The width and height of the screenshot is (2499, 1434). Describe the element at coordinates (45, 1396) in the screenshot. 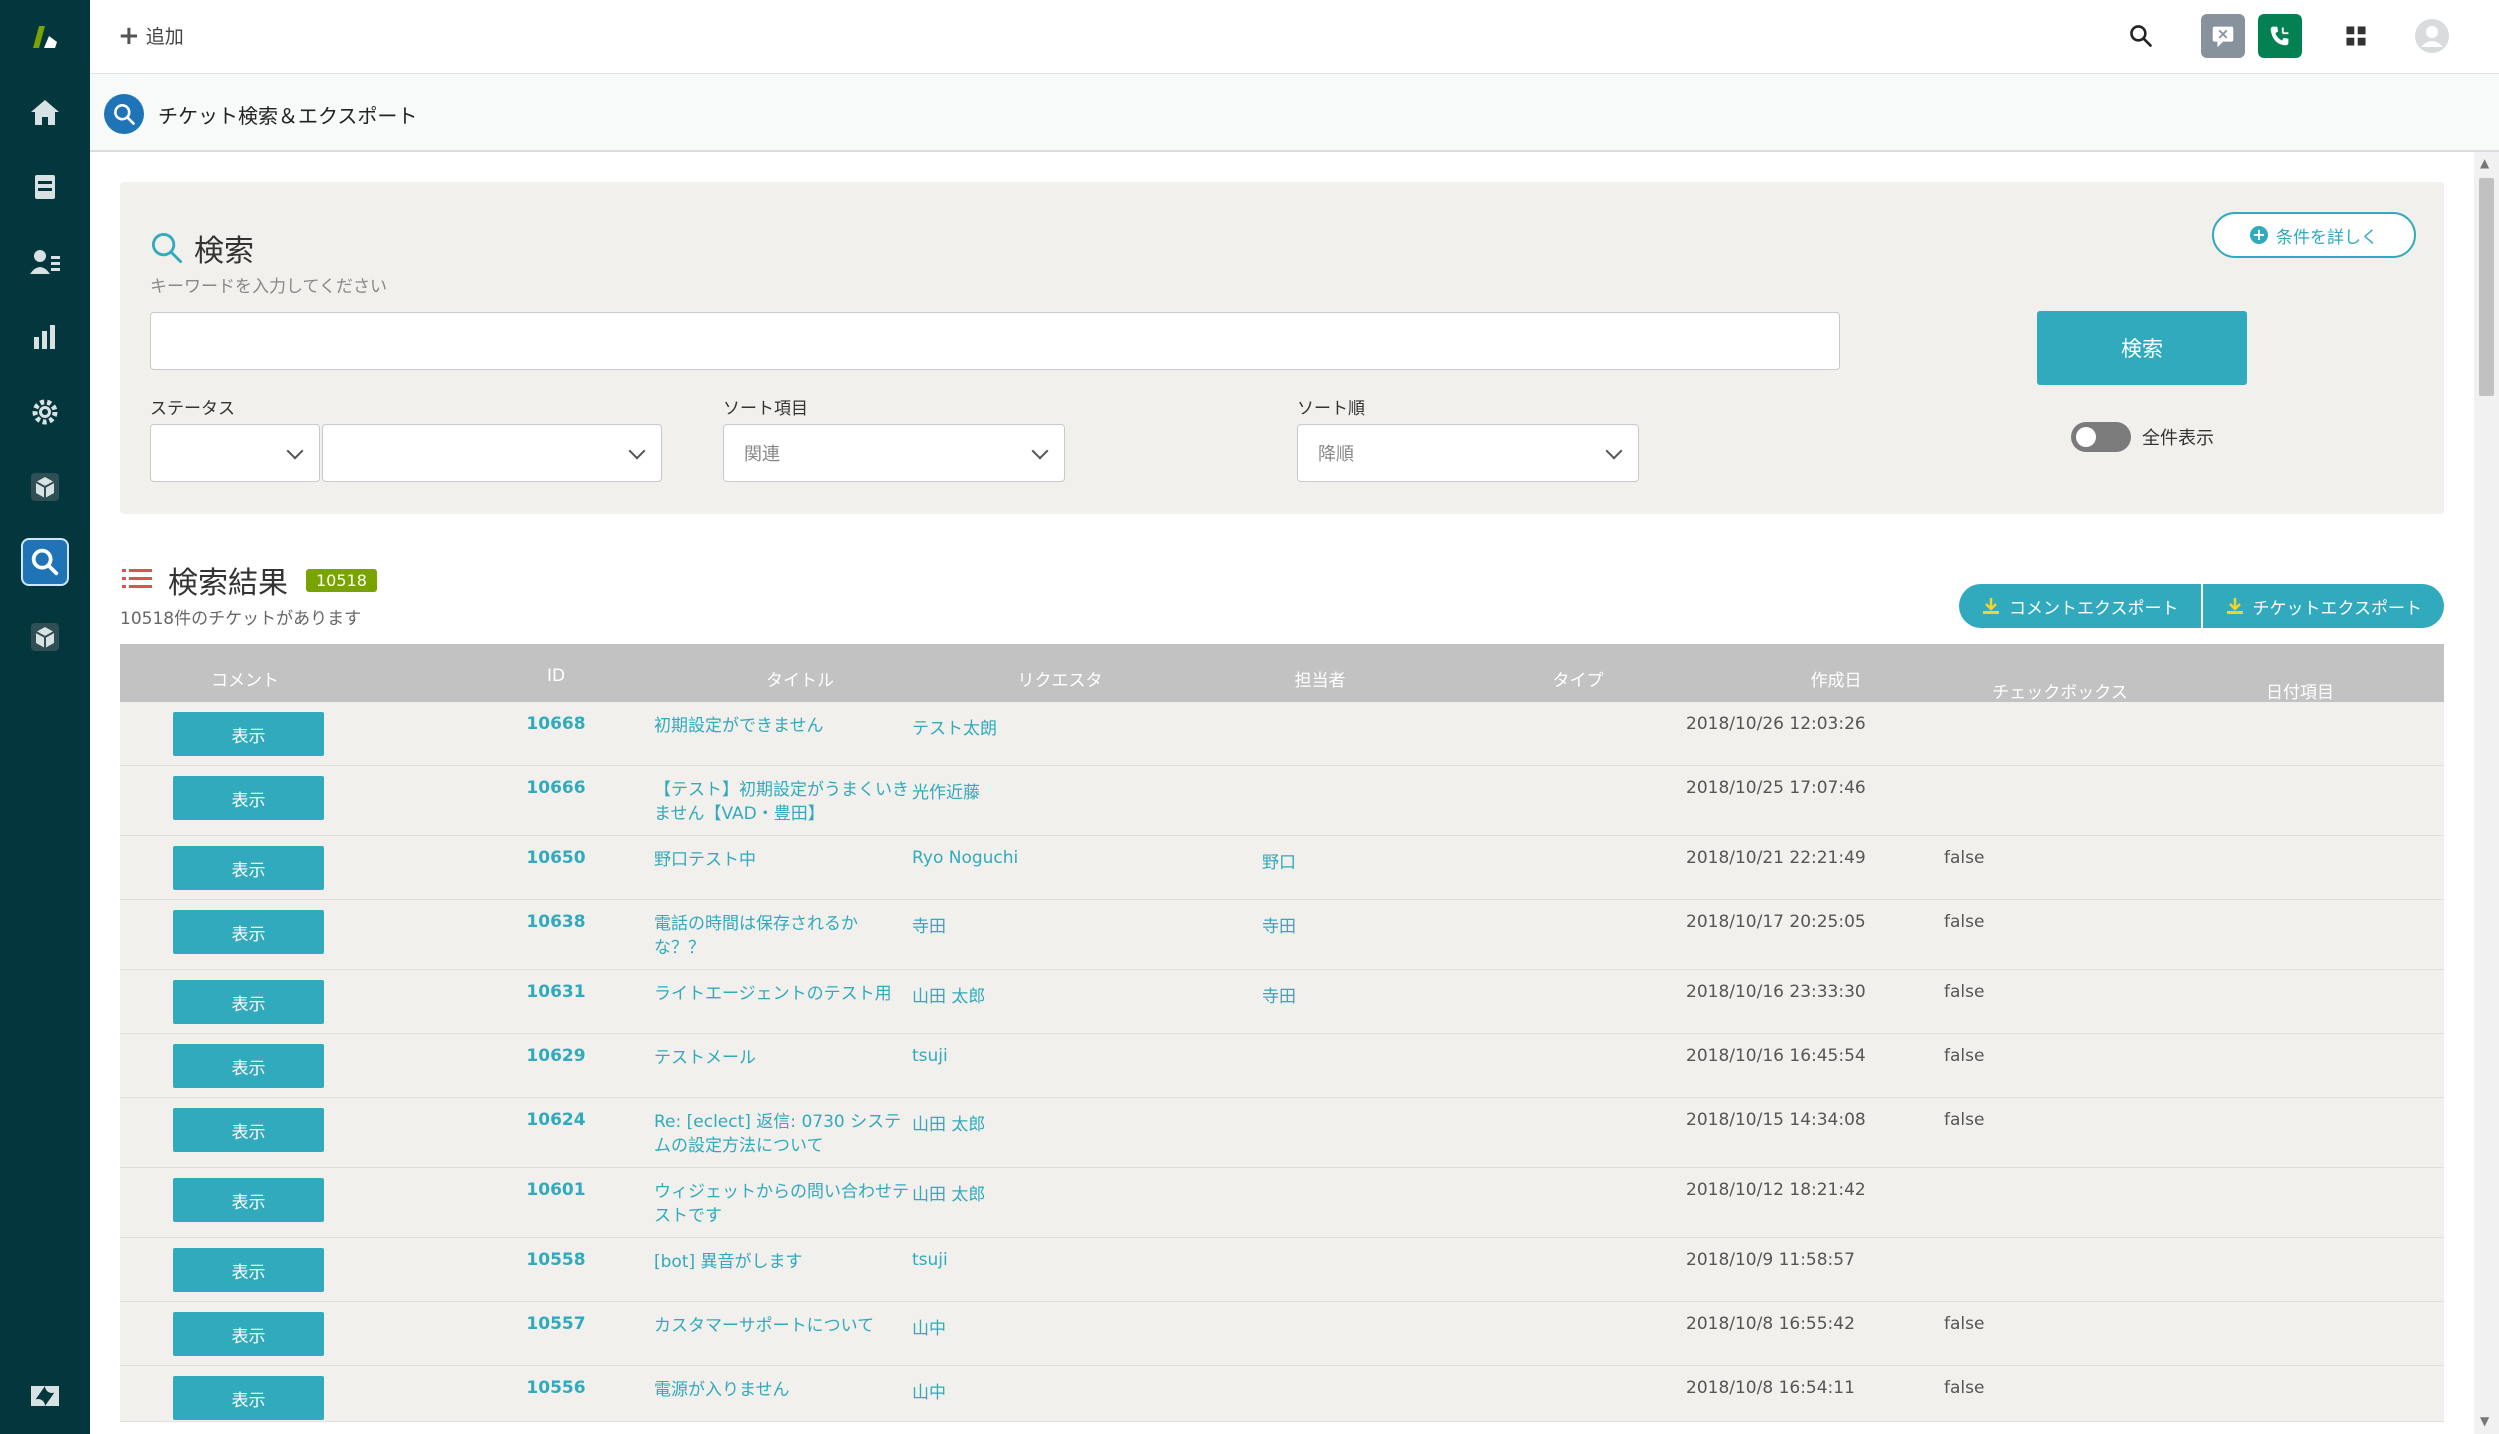

I see `zendesk-z-icon` at that location.